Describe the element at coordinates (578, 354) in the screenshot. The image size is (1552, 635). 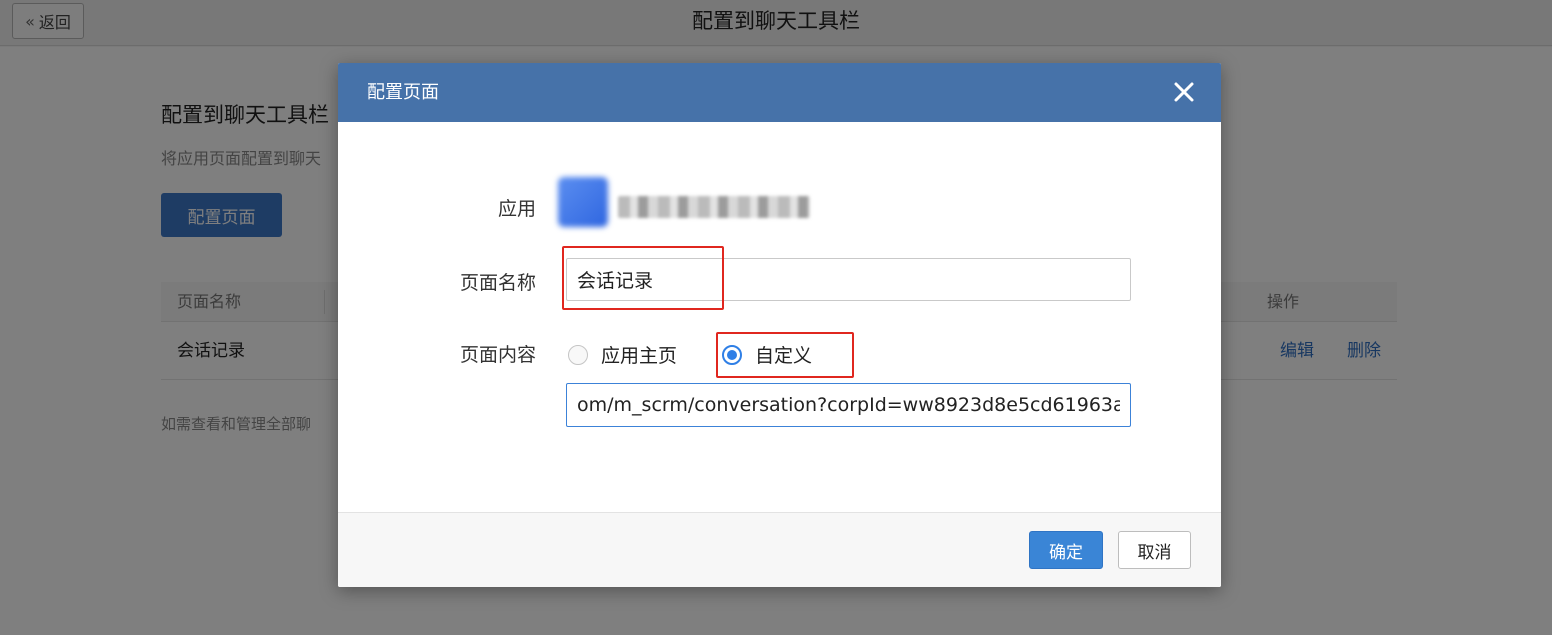
I see `radio-unchecked-icon` at that location.